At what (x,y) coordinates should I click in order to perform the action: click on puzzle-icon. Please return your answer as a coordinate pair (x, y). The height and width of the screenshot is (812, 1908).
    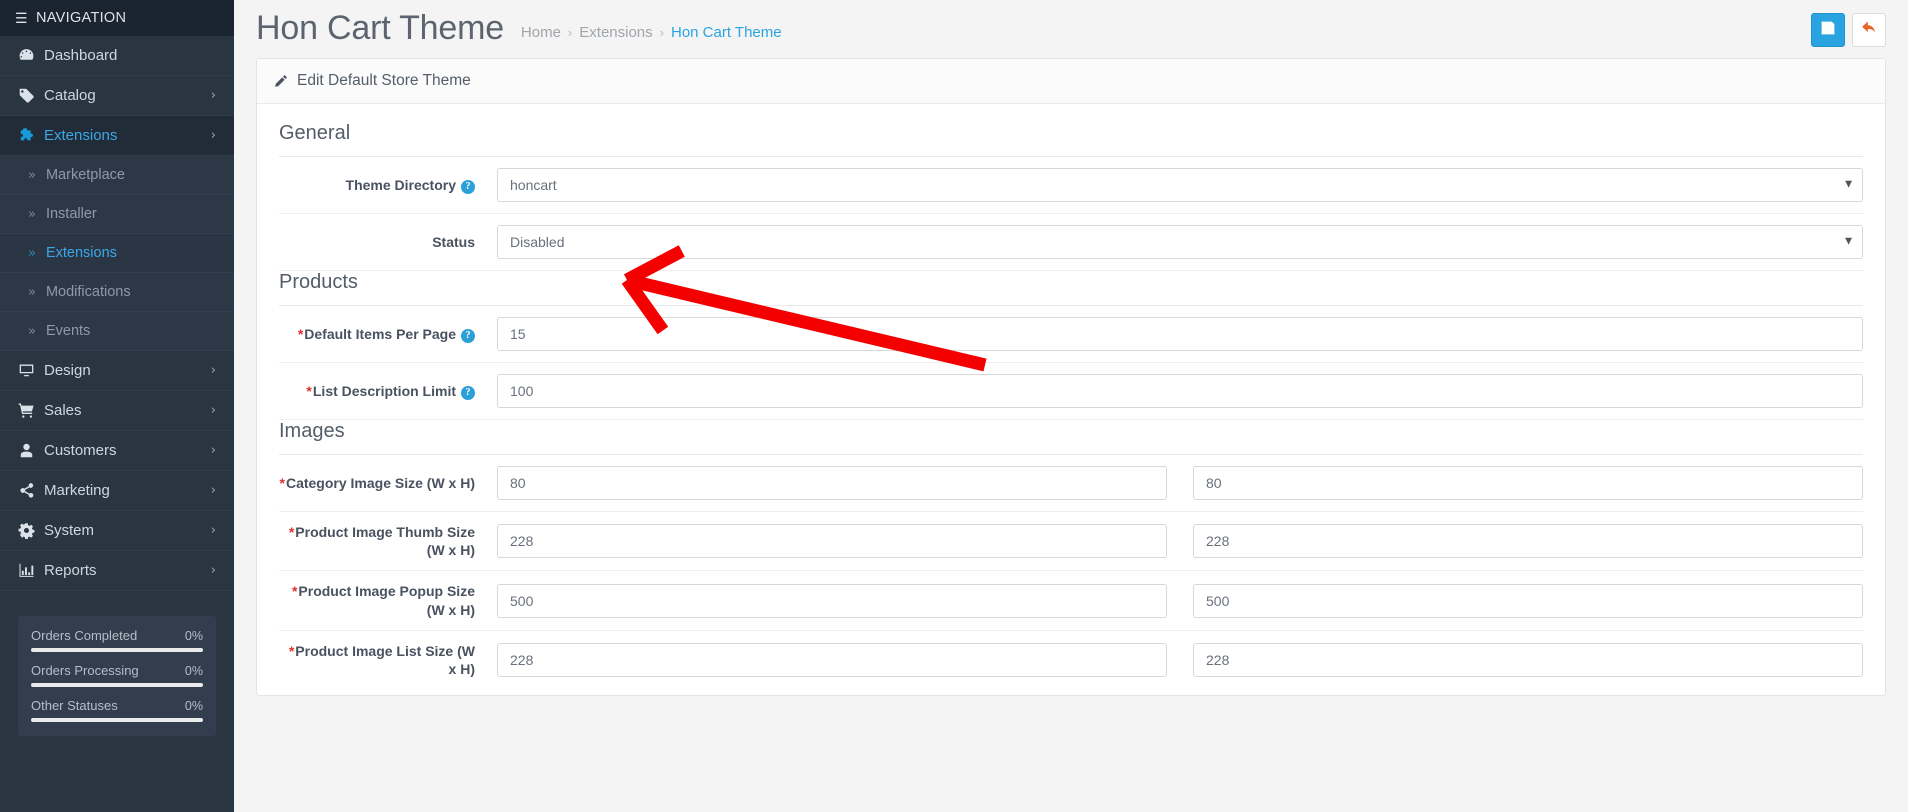
    Looking at the image, I should click on (31, 135).